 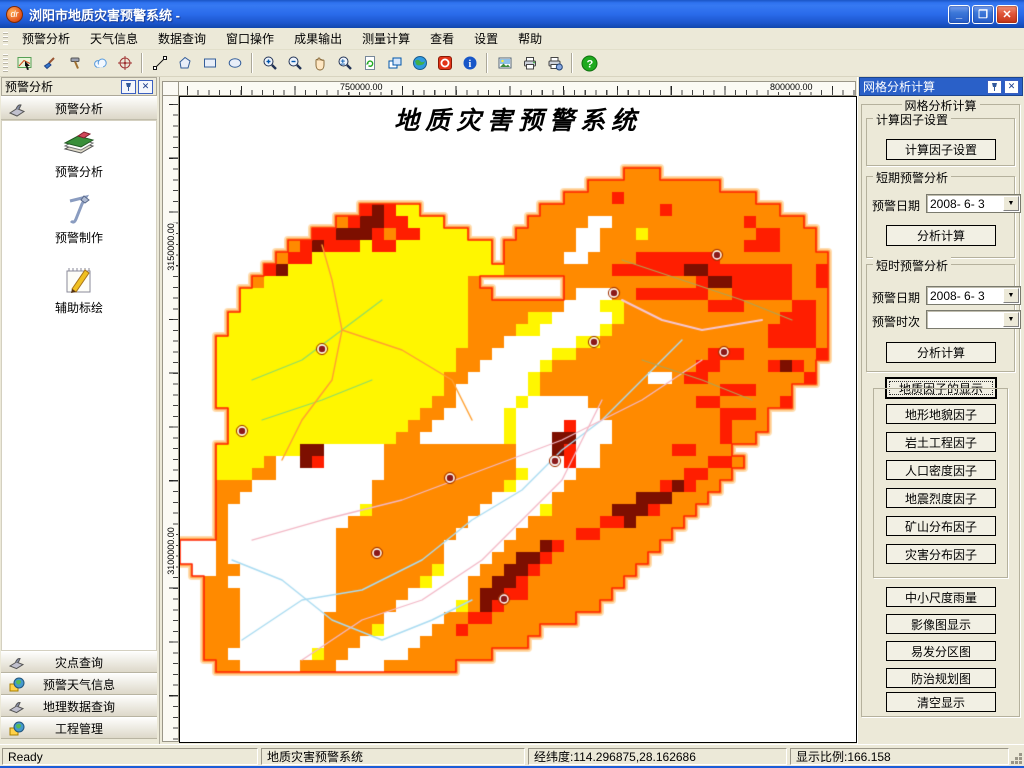 I want to click on zoom-extent-icon: ±, so click(x=344, y=63).